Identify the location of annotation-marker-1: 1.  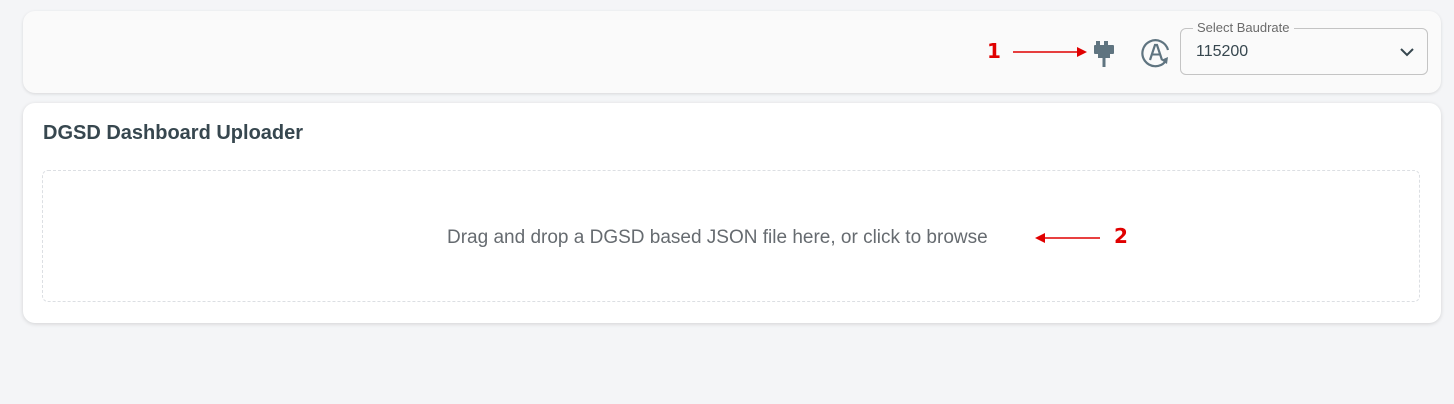
(994, 51).